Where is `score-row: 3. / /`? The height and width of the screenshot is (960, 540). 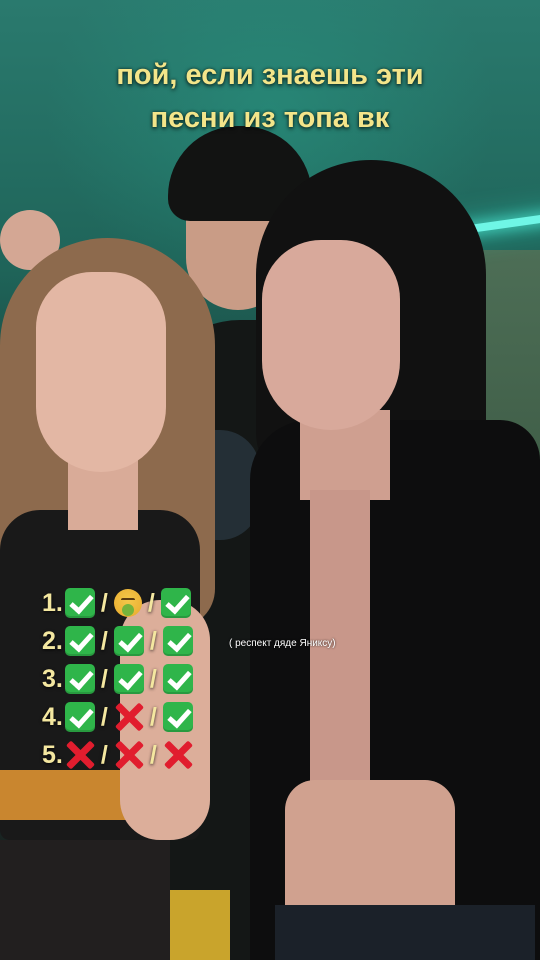 score-row: 3. / / is located at coordinates (117, 679).